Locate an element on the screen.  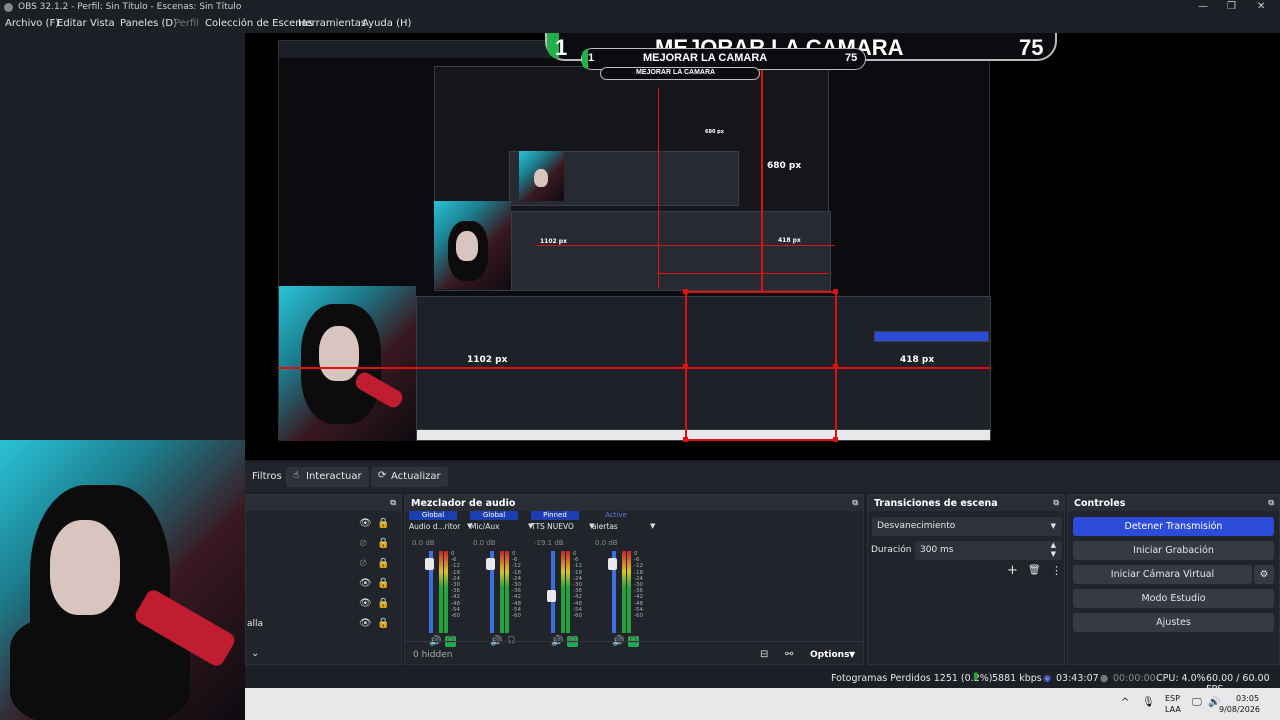
channel-db: -19.1 dB is located at coordinates (549, 543).